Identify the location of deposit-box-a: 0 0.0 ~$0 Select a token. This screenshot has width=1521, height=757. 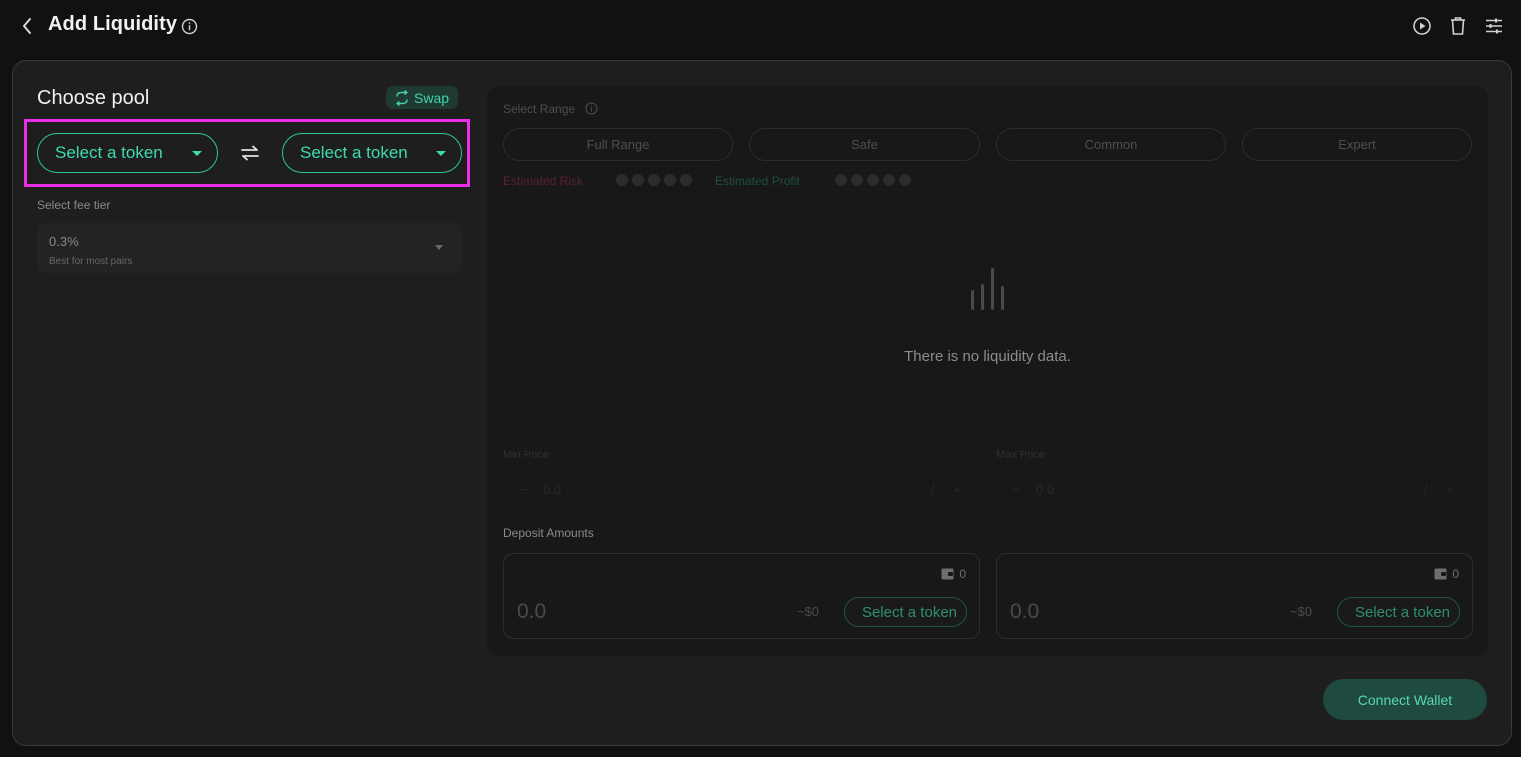
(741, 596).